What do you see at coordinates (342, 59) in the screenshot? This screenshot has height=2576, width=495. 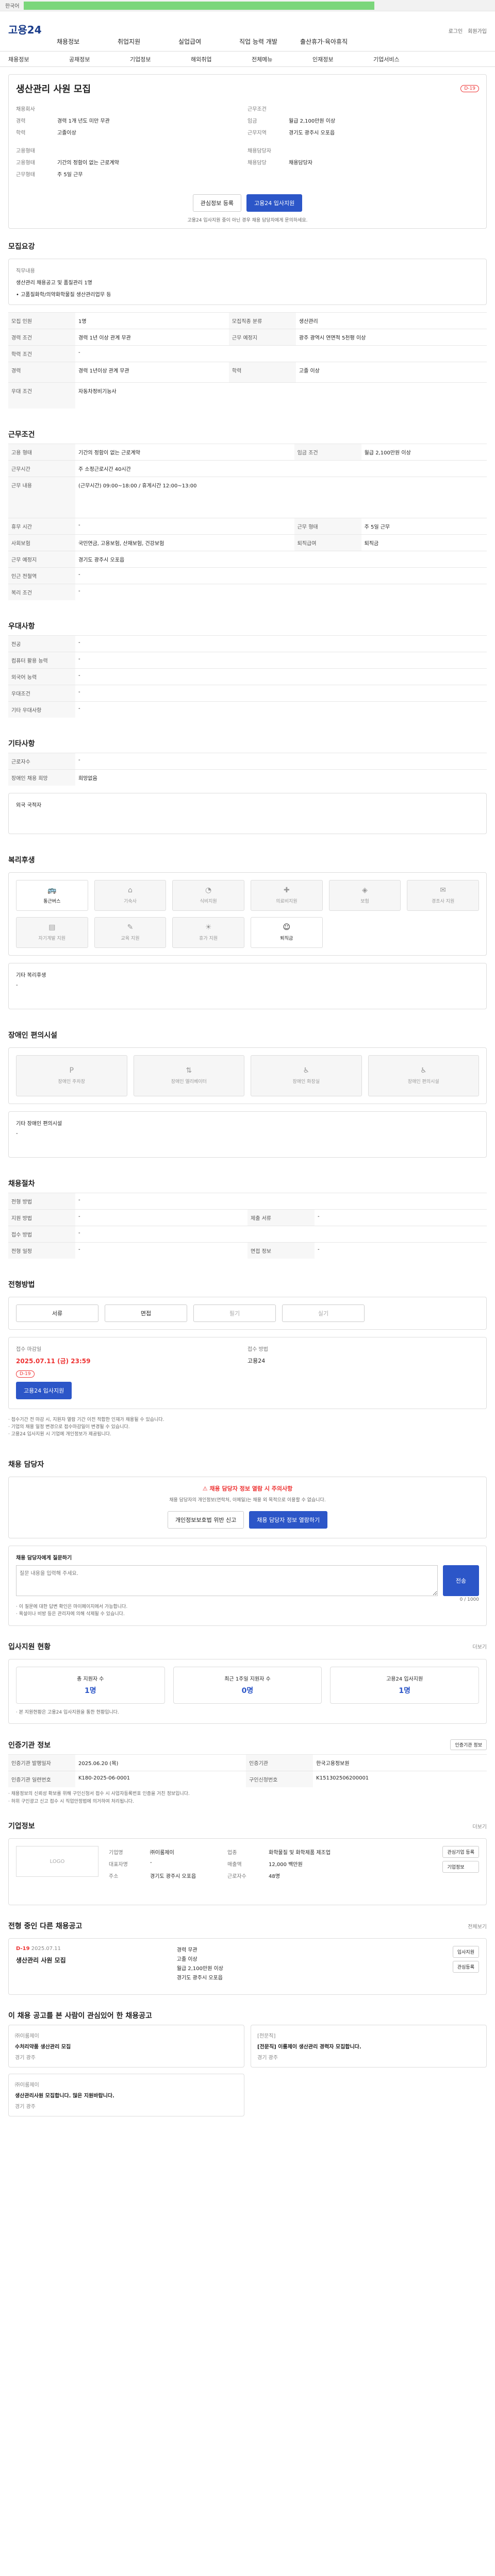 I see `subnav-talent: 인재정보` at bounding box center [342, 59].